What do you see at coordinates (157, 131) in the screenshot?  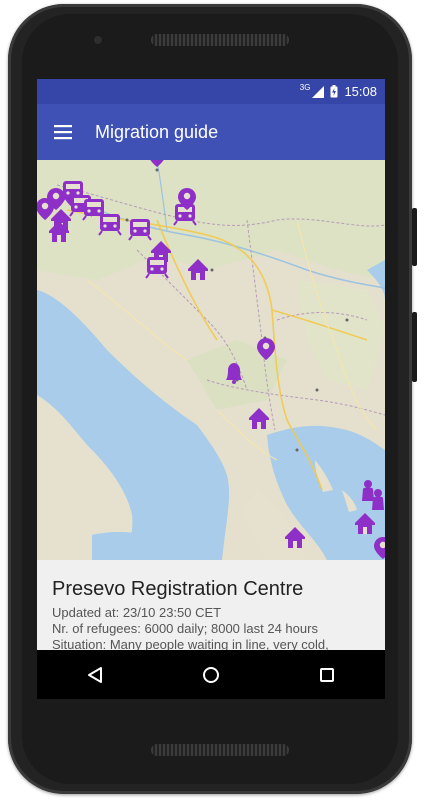 I see `app-title: Migration guide` at bounding box center [157, 131].